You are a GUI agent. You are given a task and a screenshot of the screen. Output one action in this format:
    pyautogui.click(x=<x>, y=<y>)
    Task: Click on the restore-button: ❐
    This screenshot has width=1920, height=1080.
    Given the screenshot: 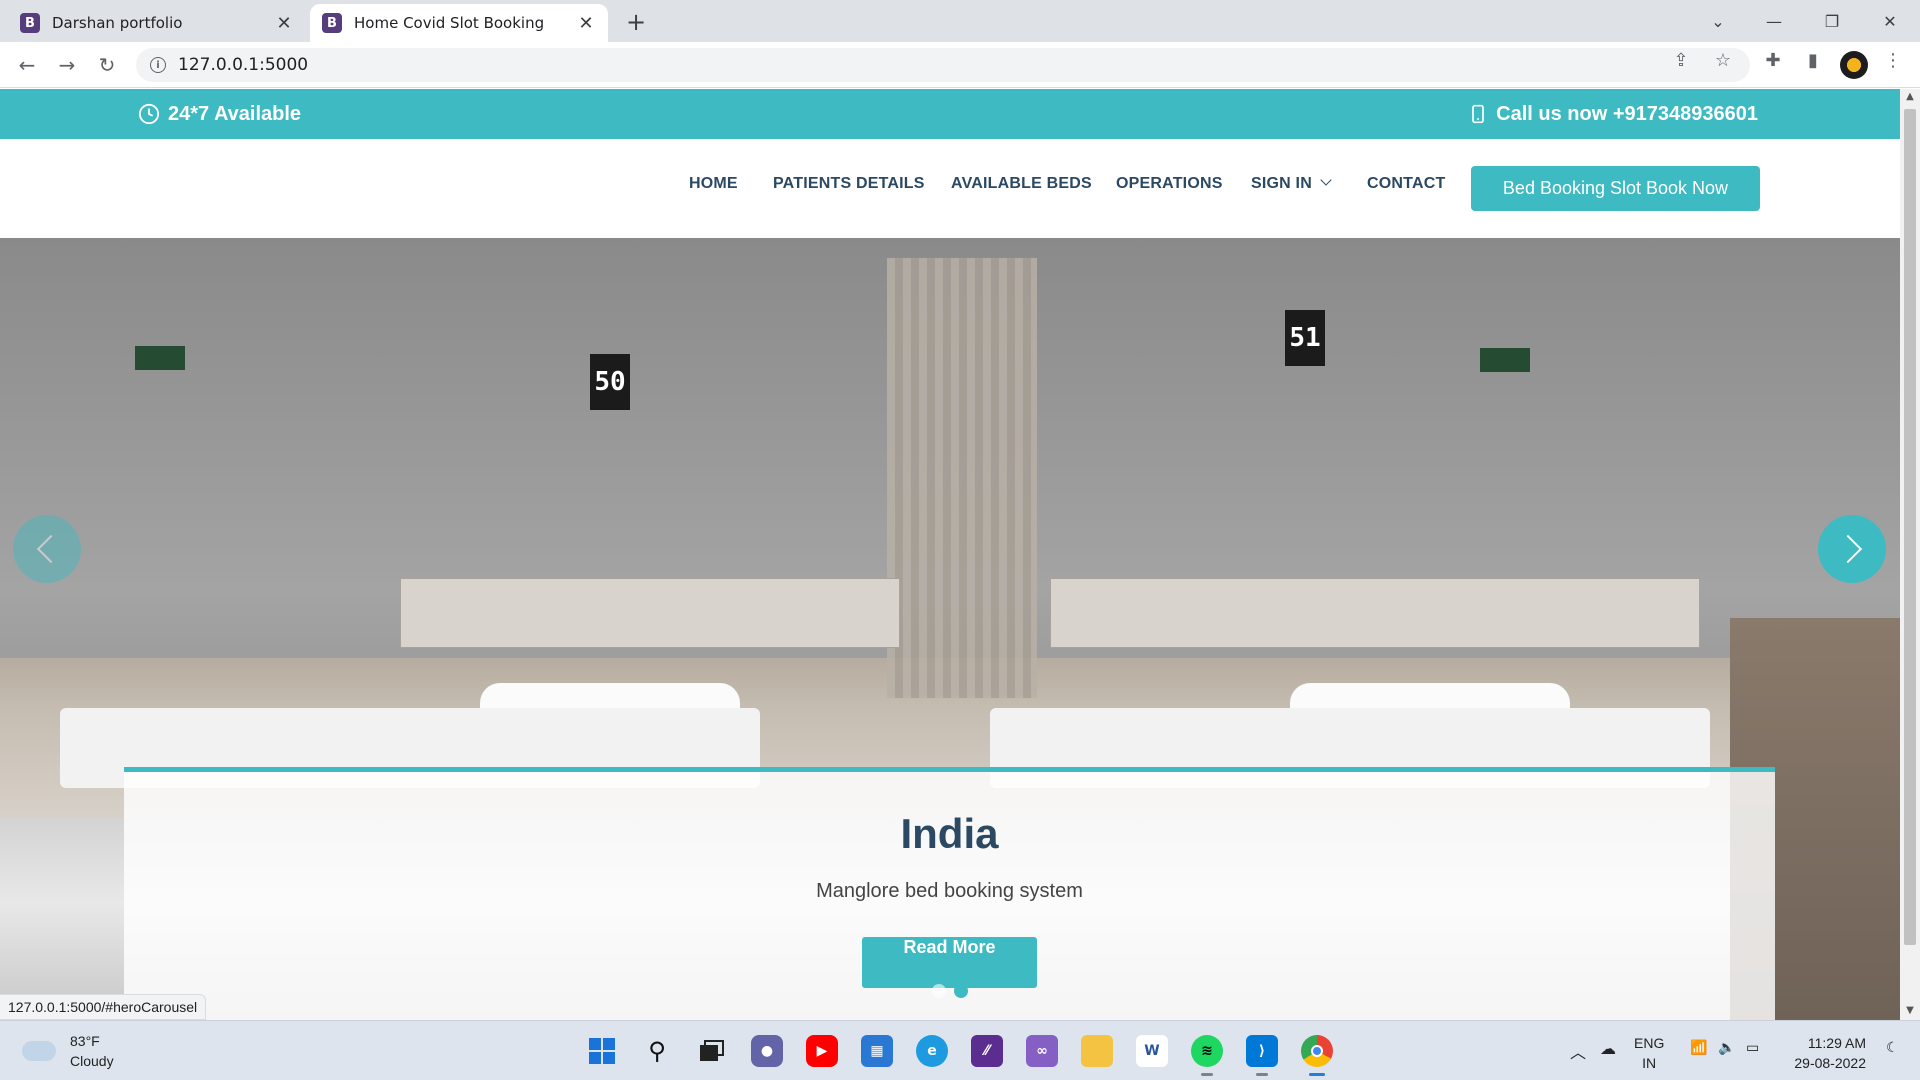 What is the action you would take?
    pyautogui.click(x=1832, y=21)
    